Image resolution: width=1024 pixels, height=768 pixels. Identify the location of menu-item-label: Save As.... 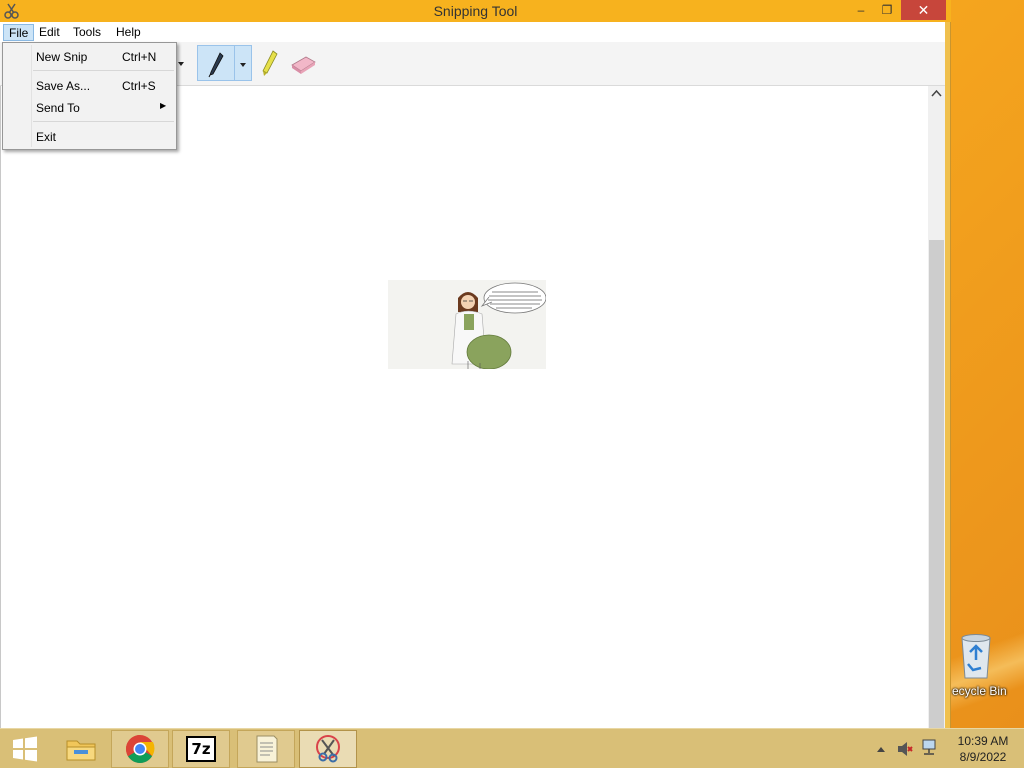
(63, 86).